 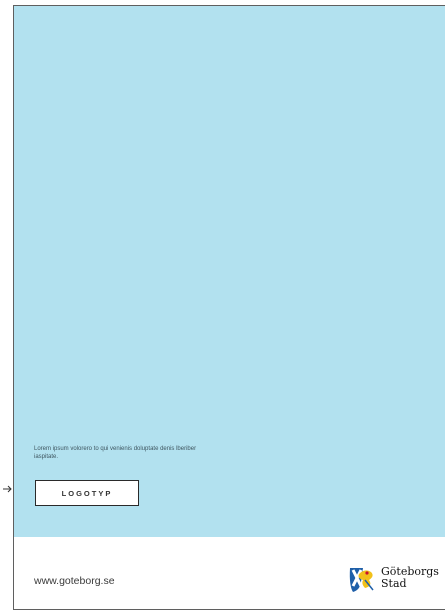 I want to click on website-url: www.goteborg.se, so click(x=74, y=581).